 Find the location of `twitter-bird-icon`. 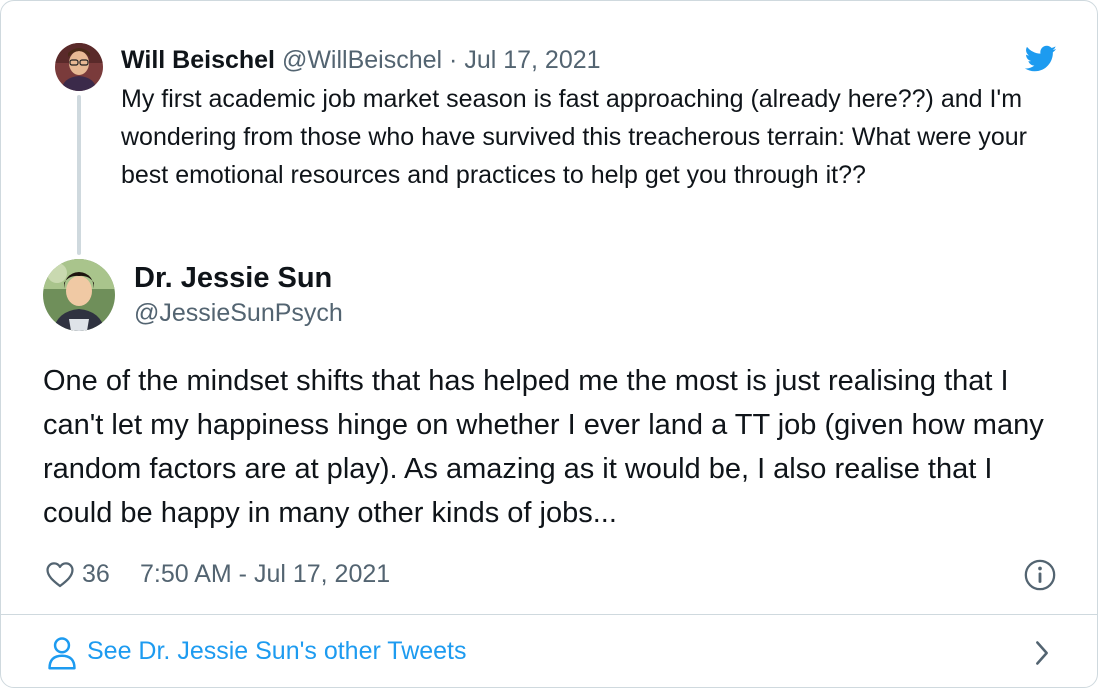

twitter-bird-icon is located at coordinates (1041, 59).